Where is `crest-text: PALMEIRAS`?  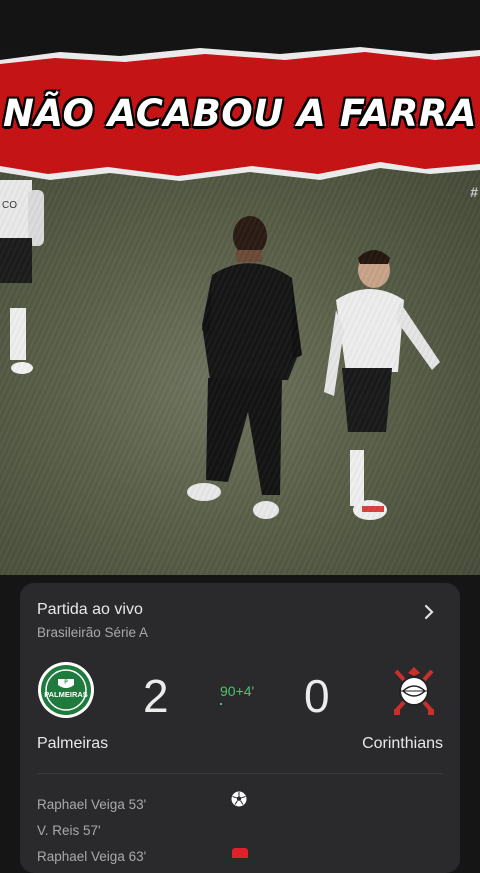
crest-text: PALMEIRAS is located at coordinates (66, 694).